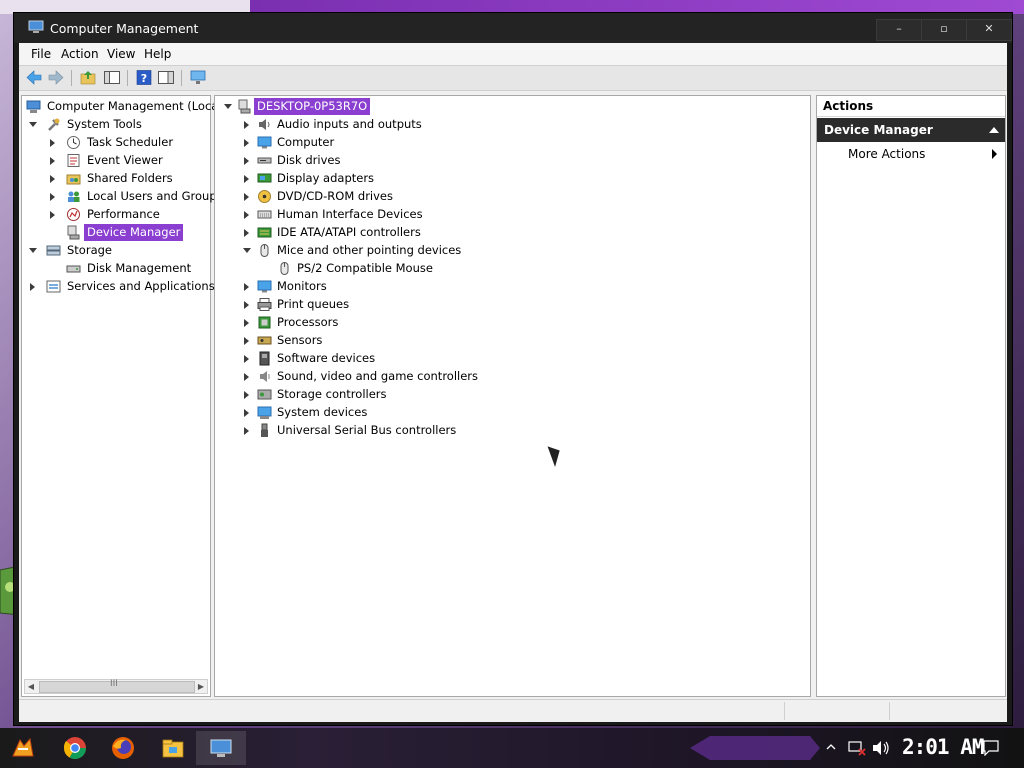  What do you see at coordinates (991, 748) in the screenshot?
I see `action-center-icon` at bounding box center [991, 748].